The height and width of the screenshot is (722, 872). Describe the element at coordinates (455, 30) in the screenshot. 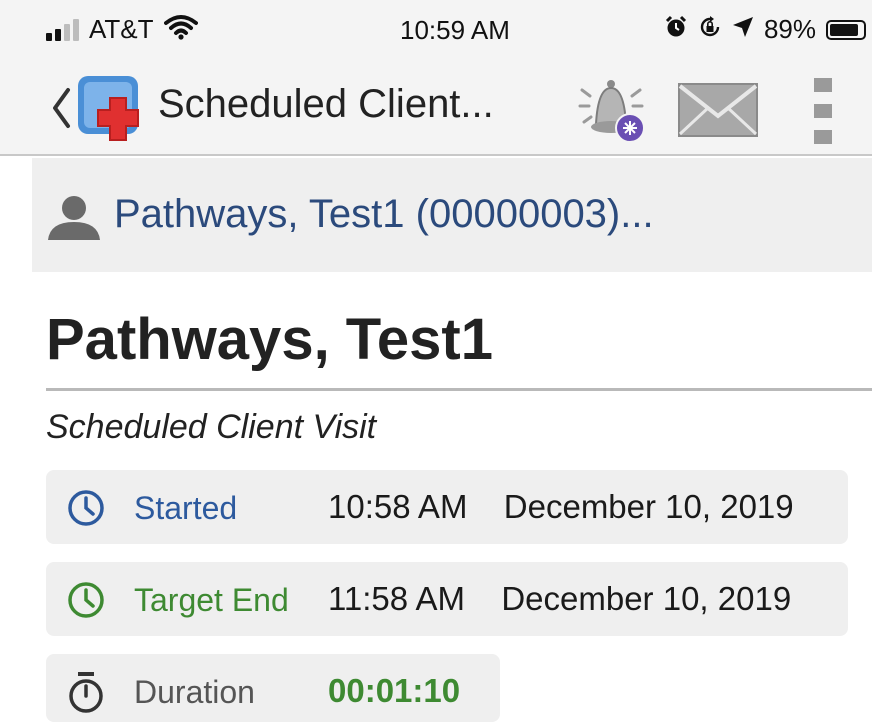

I see `status-time: 10:59 AM` at that location.